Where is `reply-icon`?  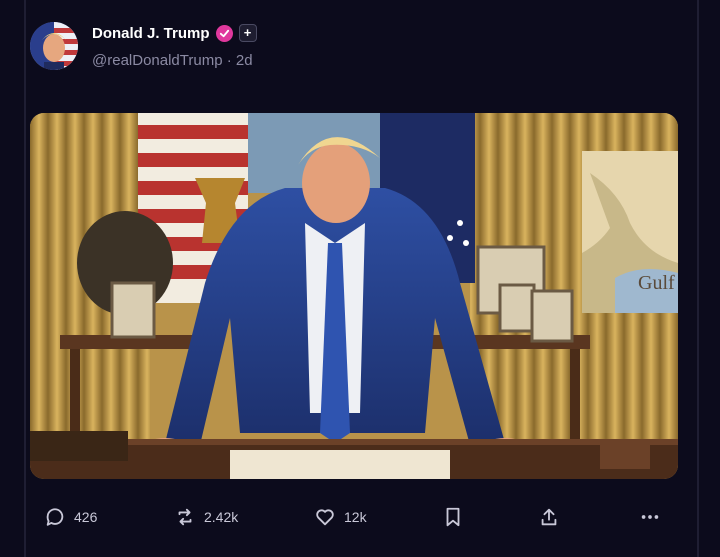
reply-icon is located at coordinates (55, 517).